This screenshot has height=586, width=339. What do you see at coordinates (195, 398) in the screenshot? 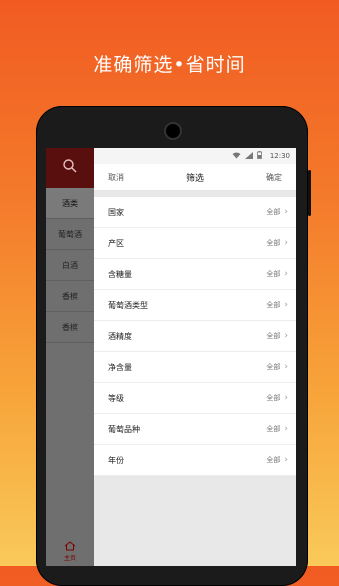
I see `filter-row-grade: 等级 全部 ›` at bounding box center [195, 398].